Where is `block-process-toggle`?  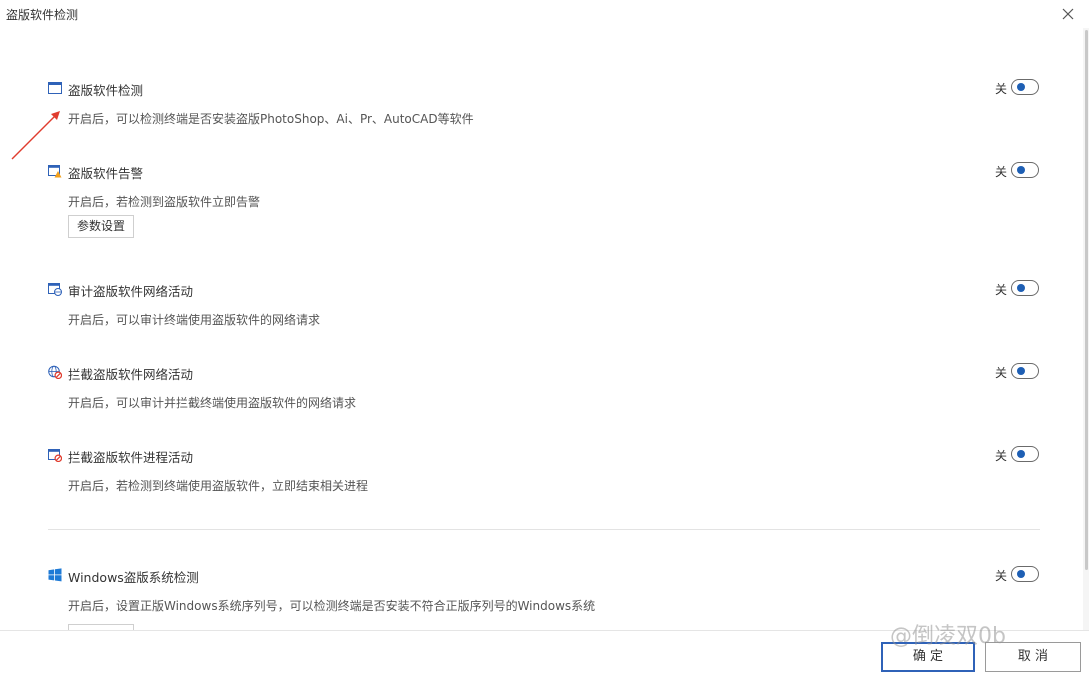
block-process-toggle is located at coordinates (1025, 454).